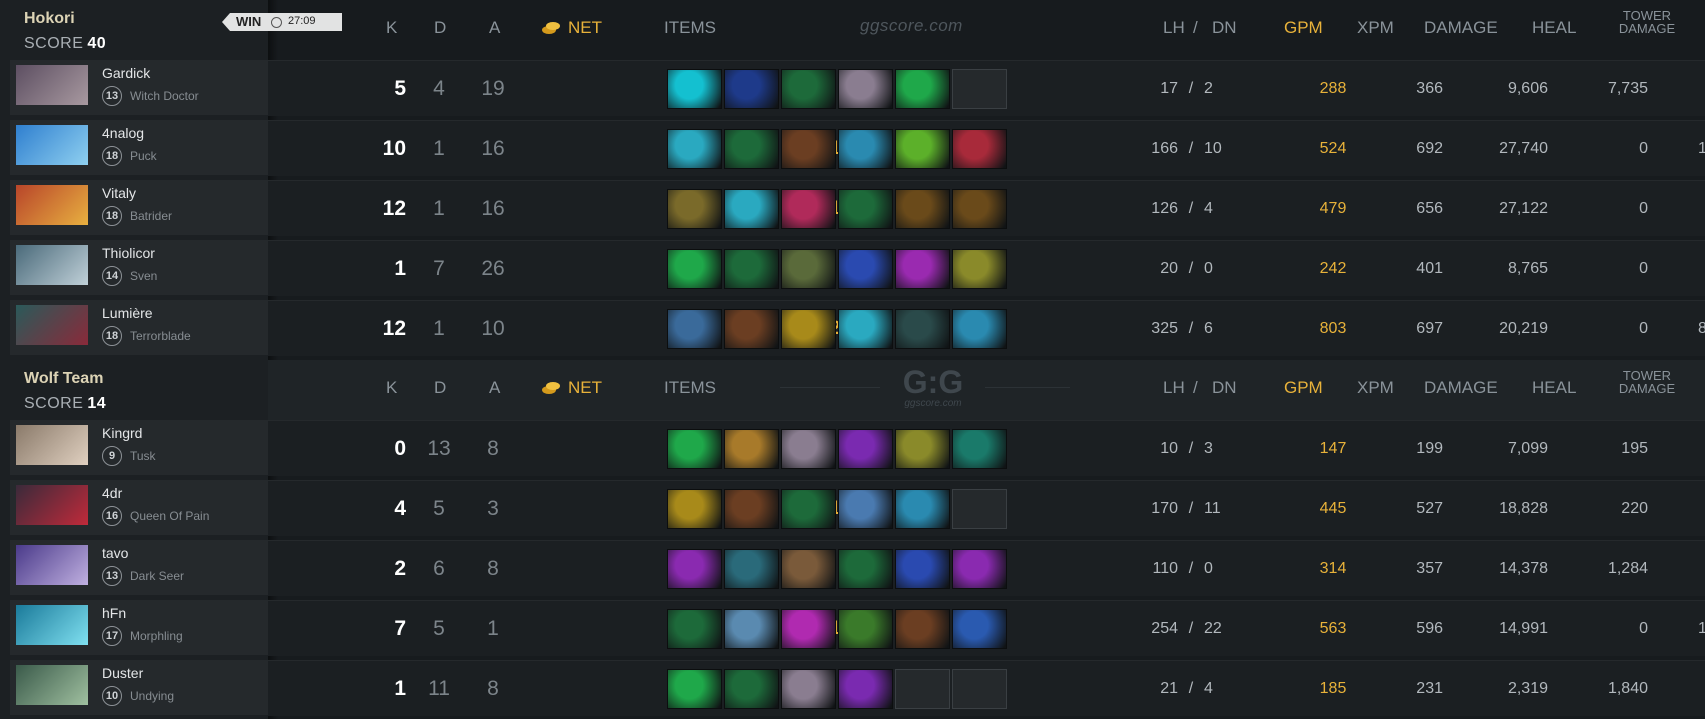 The width and height of the screenshot is (1705, 719). What do you see at coordinates (49, 18) in the screenshot?
I see `team1-name: Hokori` at bounding box center [49, 18].